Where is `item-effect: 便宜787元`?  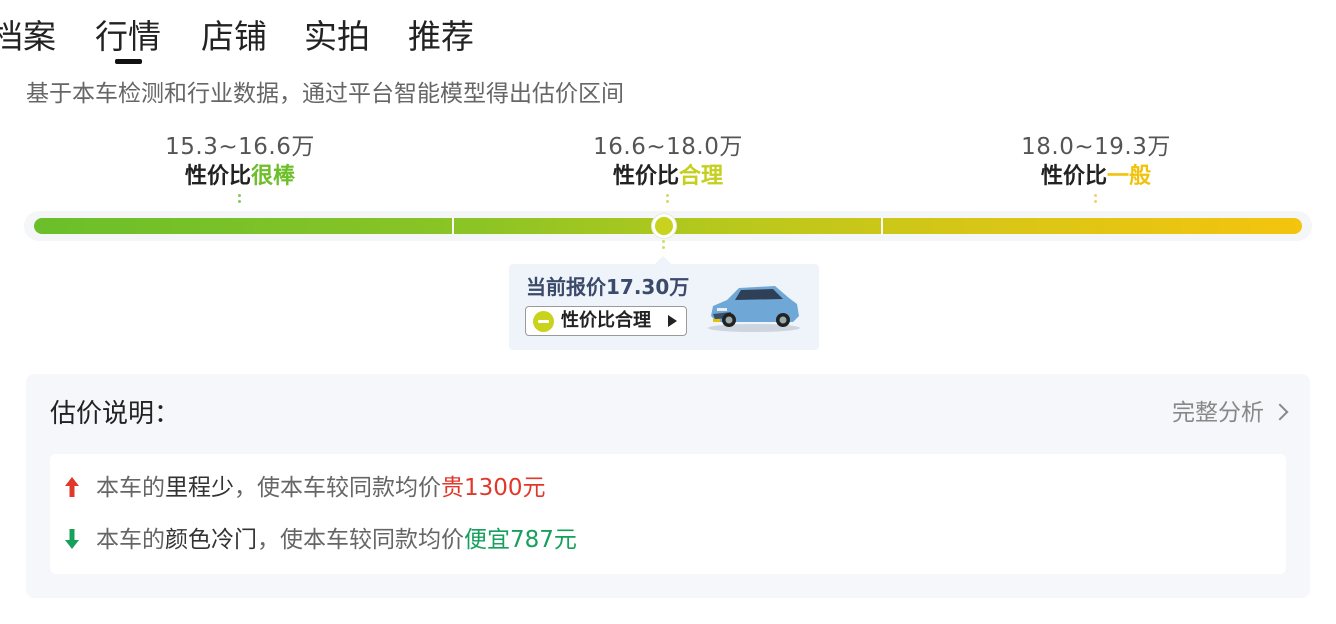 item-effect: 便宜787元 is located at coordinates (520, 540).